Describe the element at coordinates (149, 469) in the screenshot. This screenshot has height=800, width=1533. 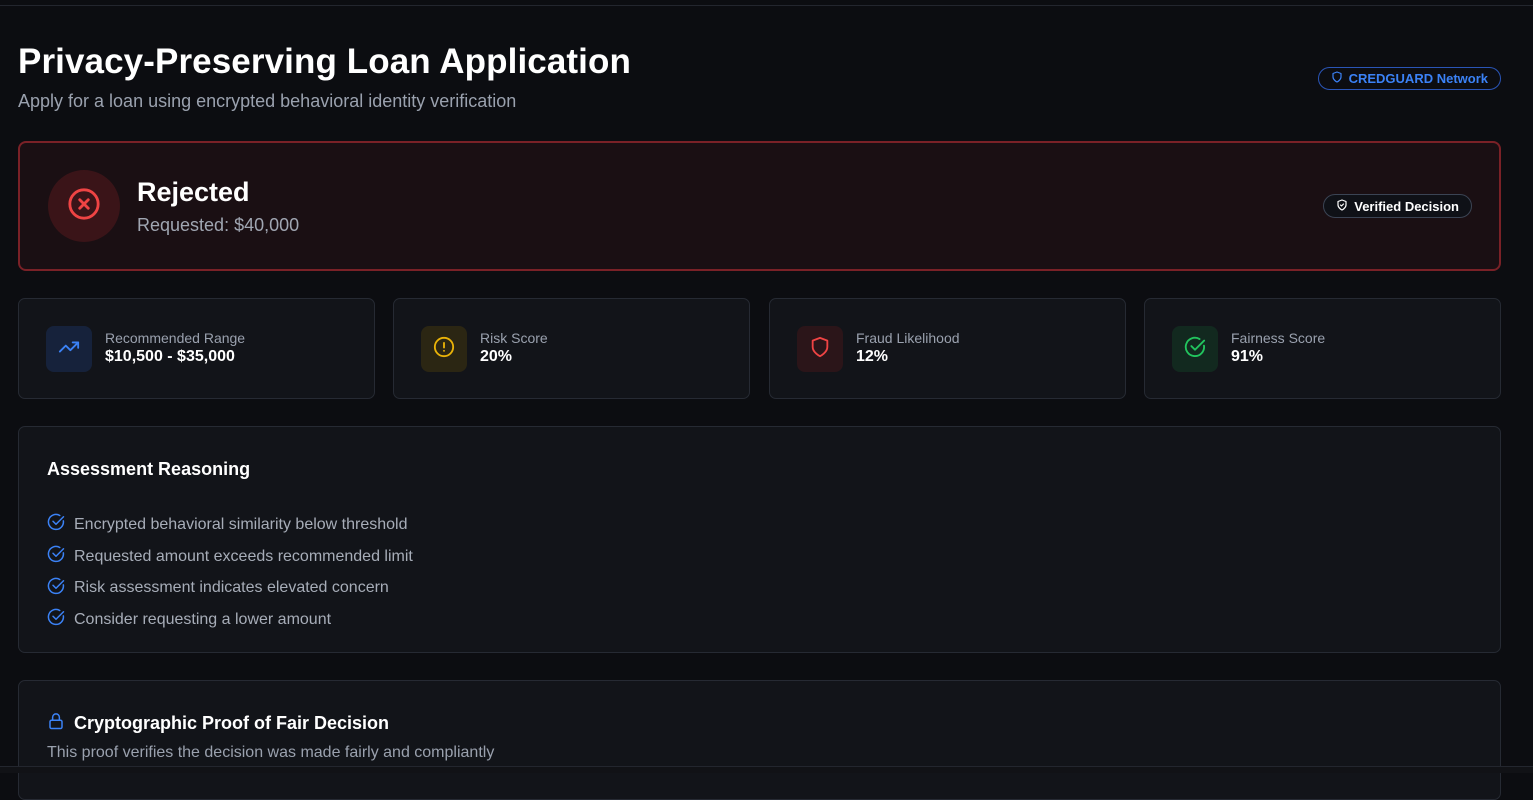
I see `reasoning-title: Assessment Reasoning` at that location.